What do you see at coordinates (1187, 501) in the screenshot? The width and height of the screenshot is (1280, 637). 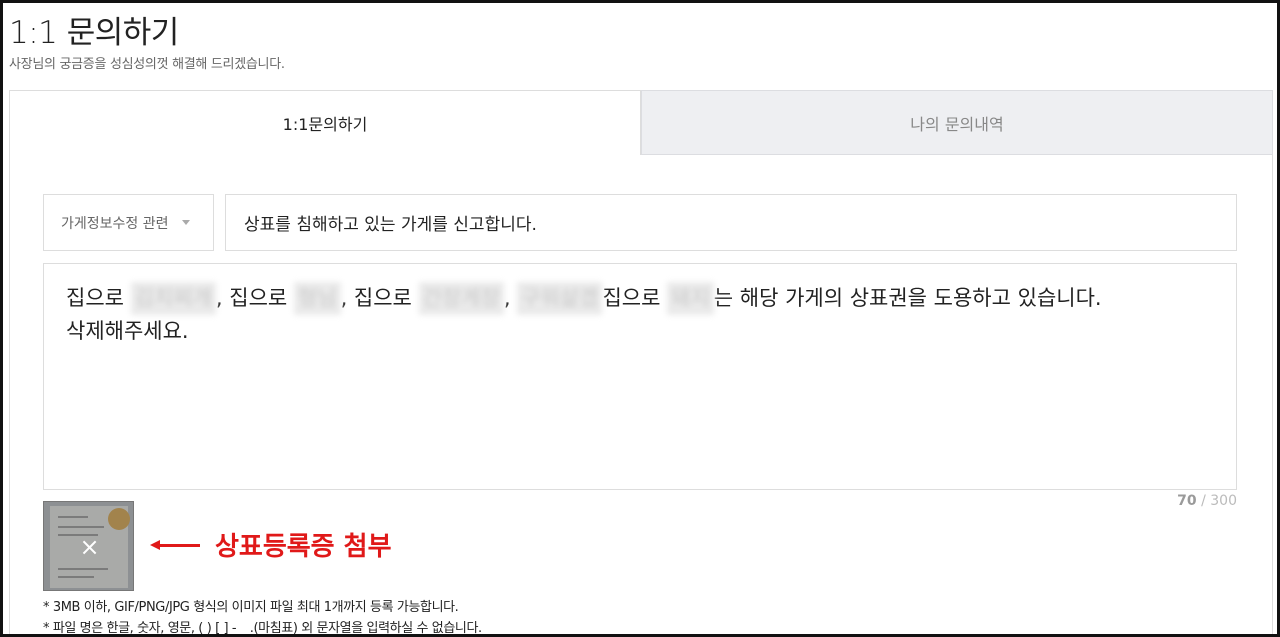 I see `char-count-current: 70` at bounding box center [1187, 501].